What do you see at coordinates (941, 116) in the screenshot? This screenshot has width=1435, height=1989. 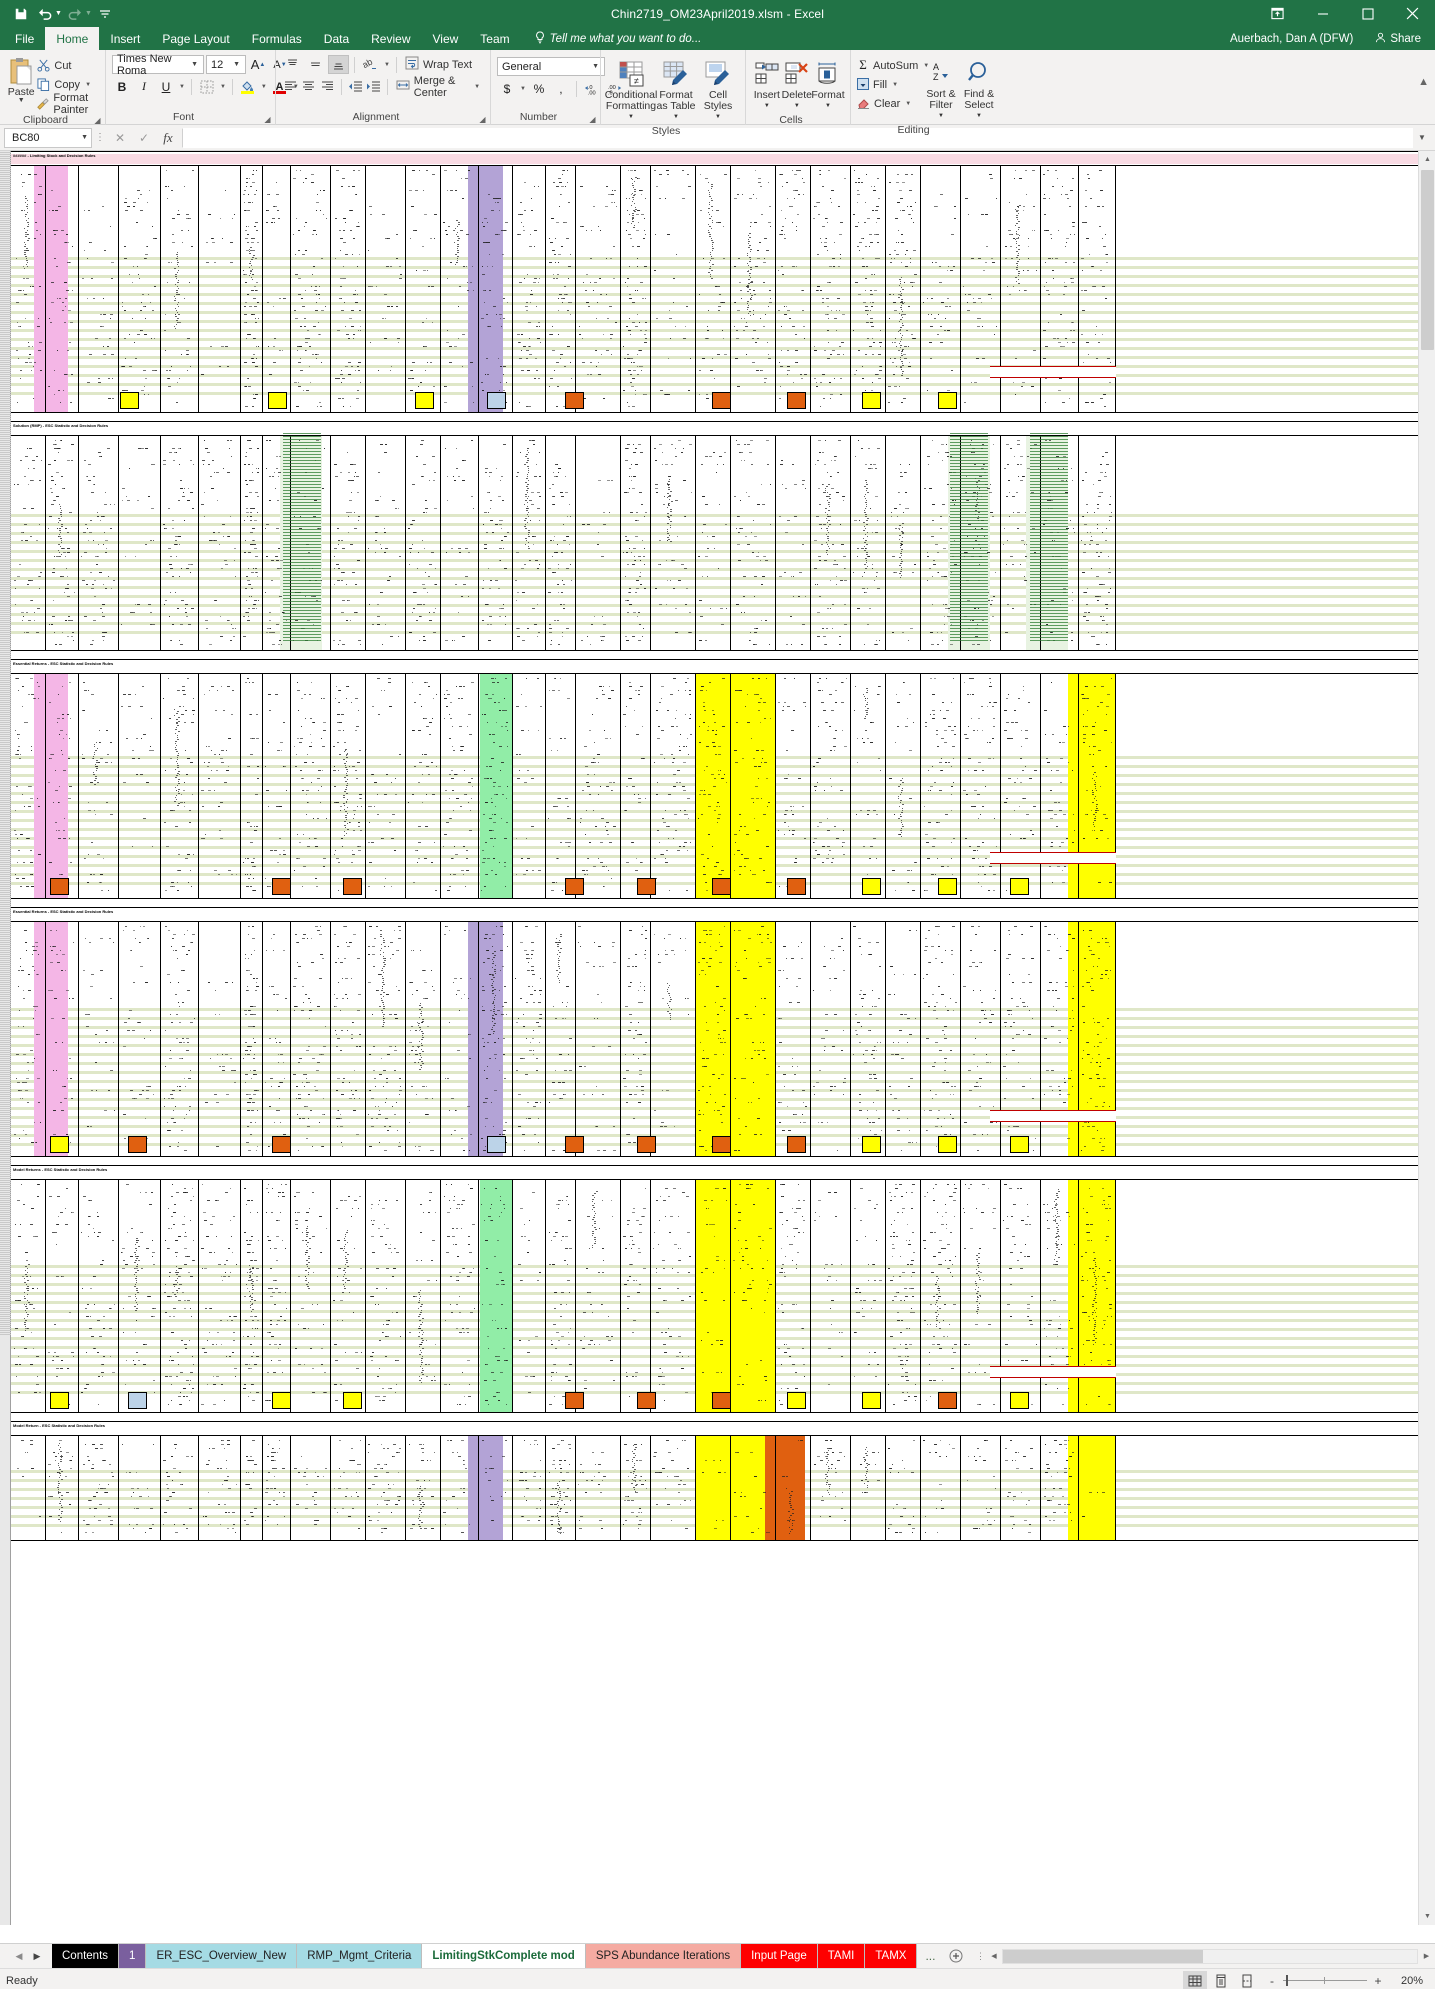 I see `sort-filter-caret: ▼` at bounding box center [941, 116].